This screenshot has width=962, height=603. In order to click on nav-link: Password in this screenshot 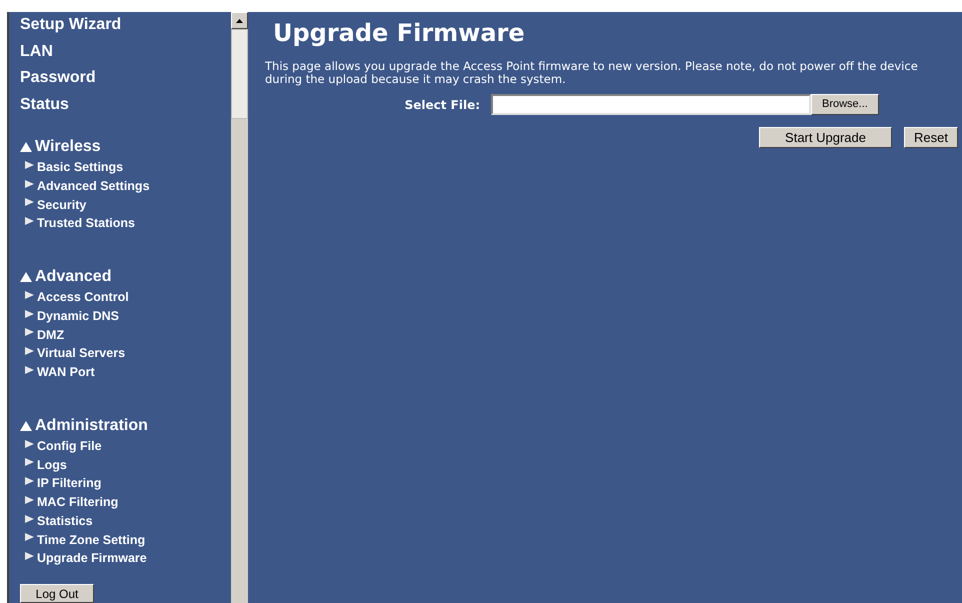, I will do `click(125, 78)`.